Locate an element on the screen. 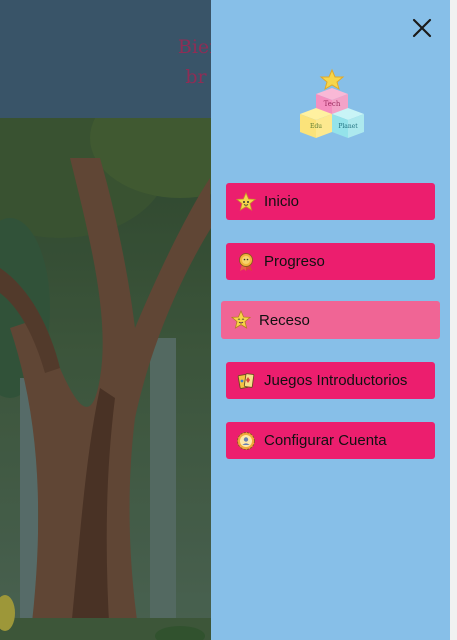  star-face-icon is located at coordinates (246, 201).